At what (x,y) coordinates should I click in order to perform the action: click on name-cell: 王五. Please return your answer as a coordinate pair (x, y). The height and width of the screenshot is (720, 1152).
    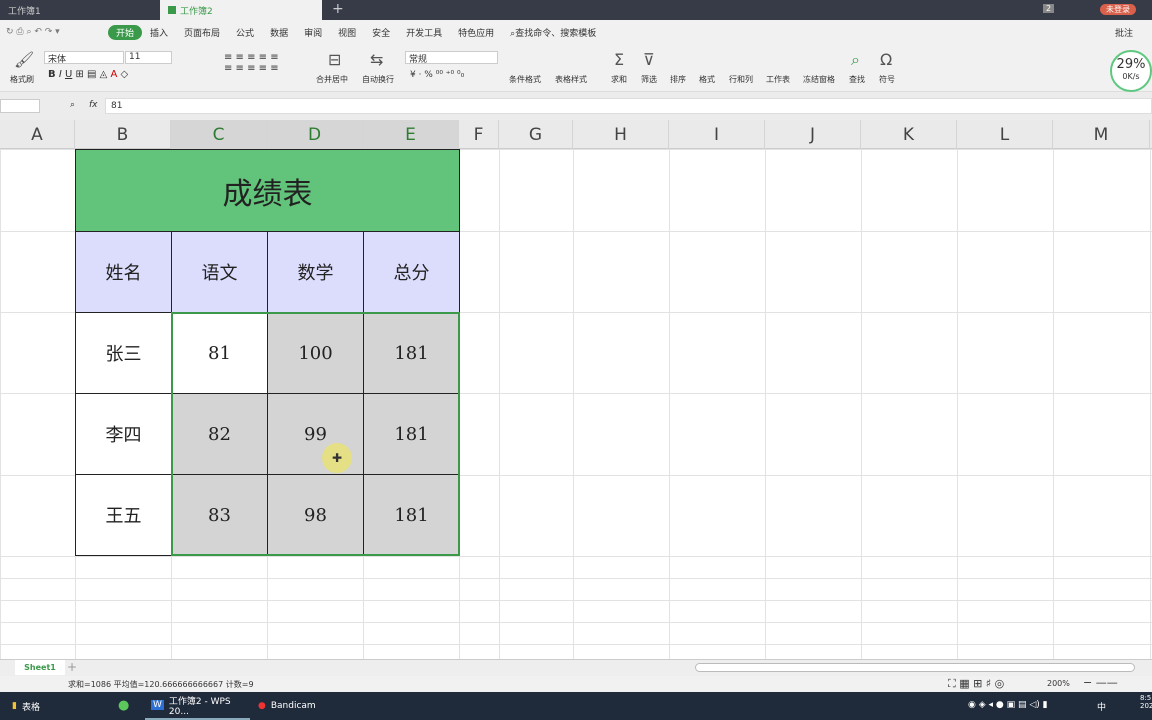
    Looking at the image, I should click on (123, 515).